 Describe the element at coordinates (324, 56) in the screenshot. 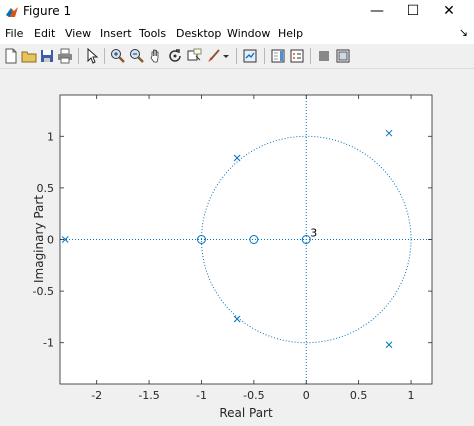

I see `hide-plot-tools-icon` at that location.